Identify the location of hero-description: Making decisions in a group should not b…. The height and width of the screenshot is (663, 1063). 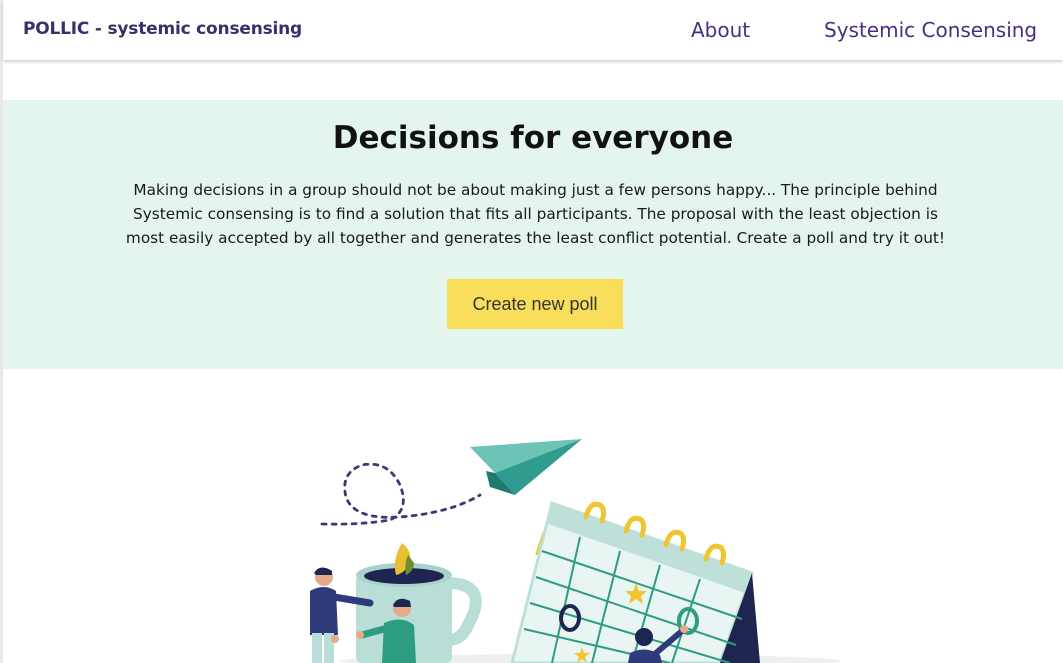
(535, 214).